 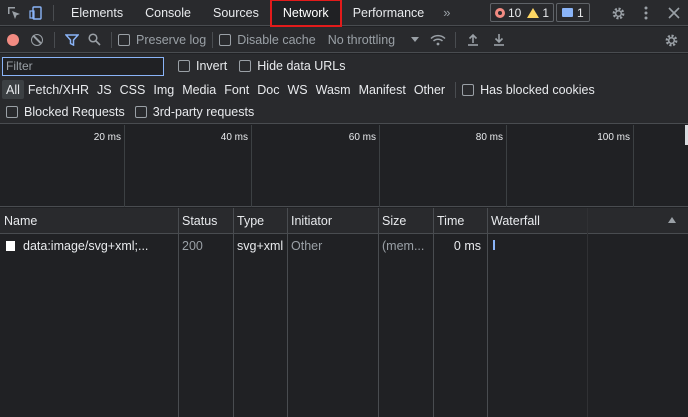 I want to click on issues-icon, so click(x=567, y=12).